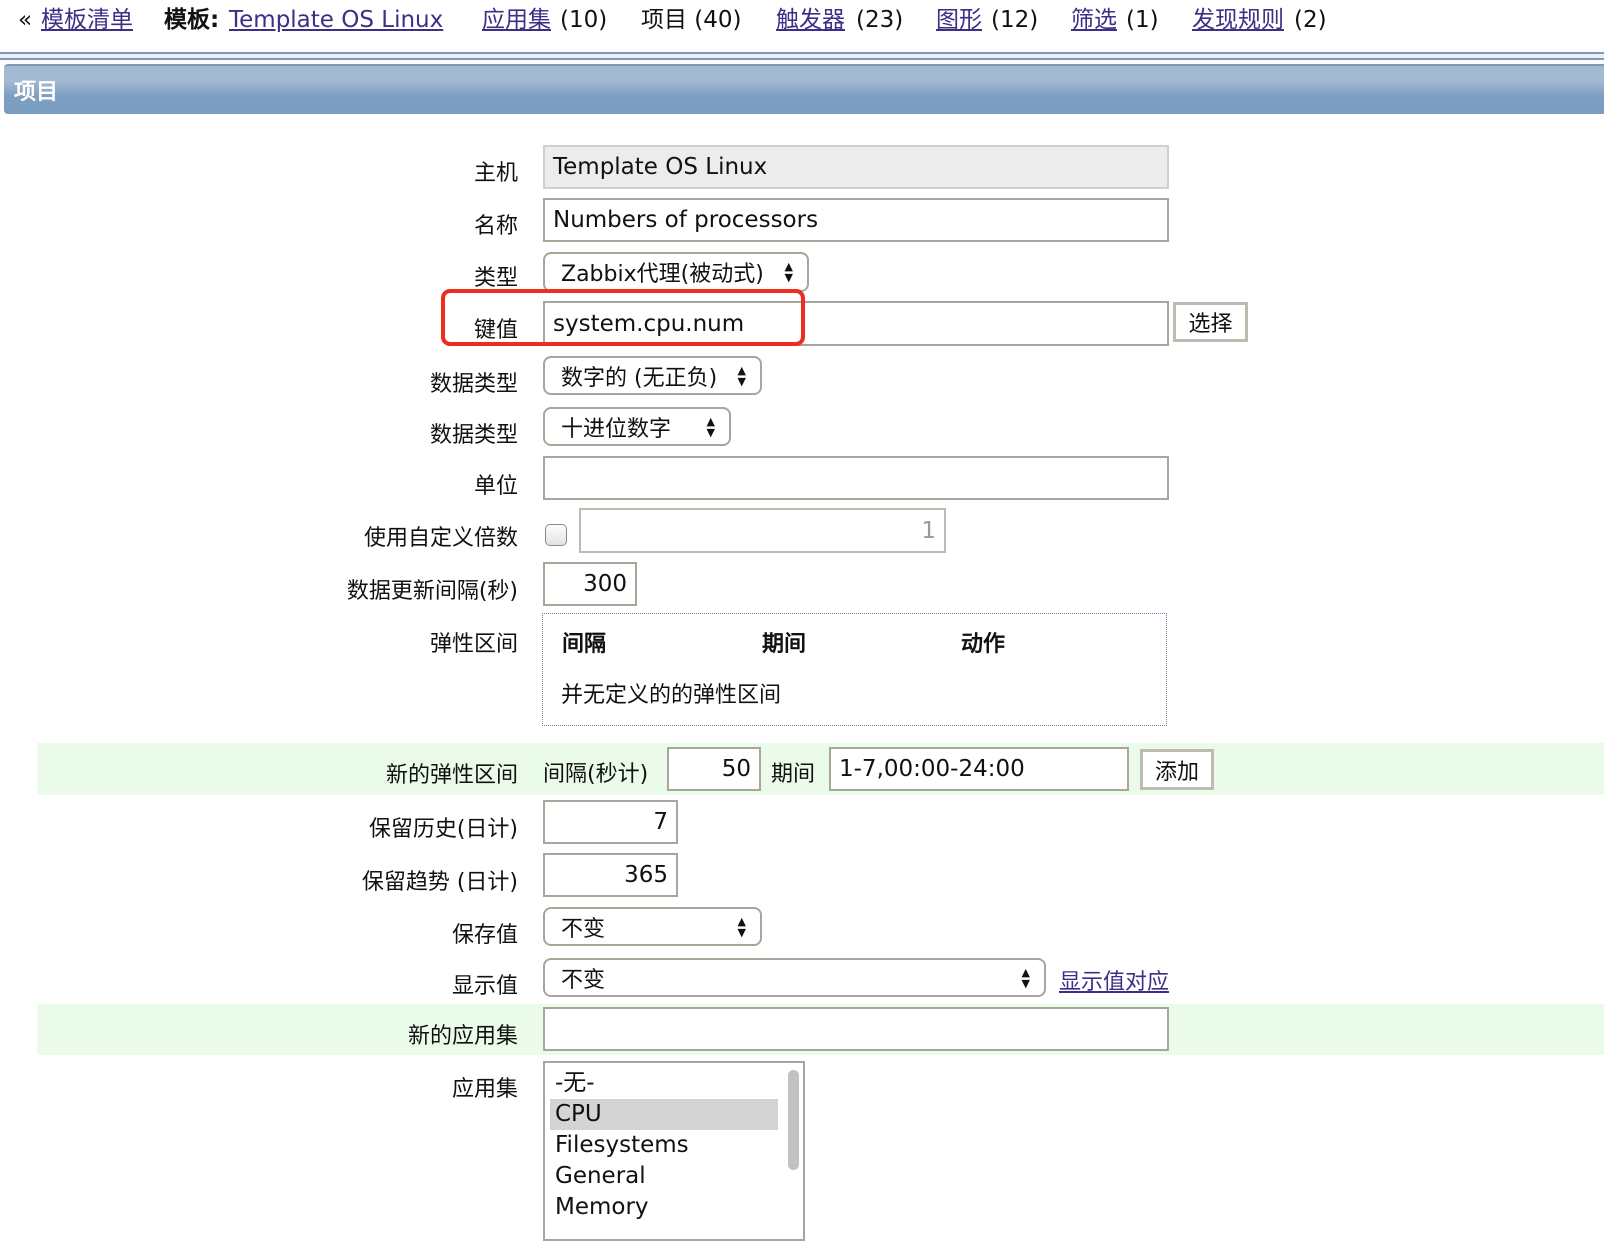 Image resolution: width=1604 pixels, height=1241 pixels. What do you see at coordinates (664, 1145) in the screenshot?
I see `application-option: Filesystems` at bounding box center [664, 1145].